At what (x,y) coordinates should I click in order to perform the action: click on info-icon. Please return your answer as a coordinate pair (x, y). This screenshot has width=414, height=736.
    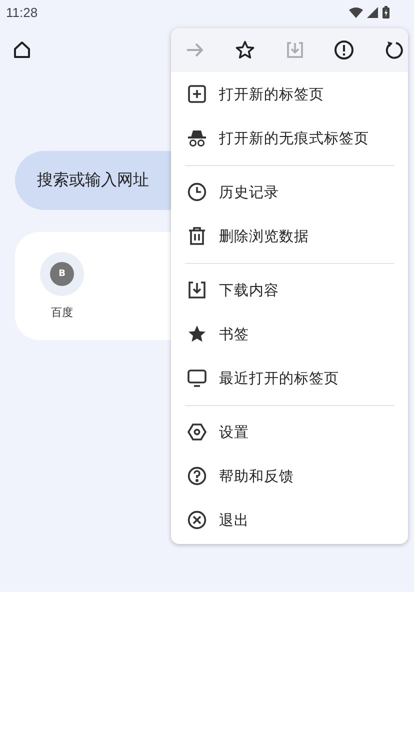
    Looking at the image, I should click on (344, 50).